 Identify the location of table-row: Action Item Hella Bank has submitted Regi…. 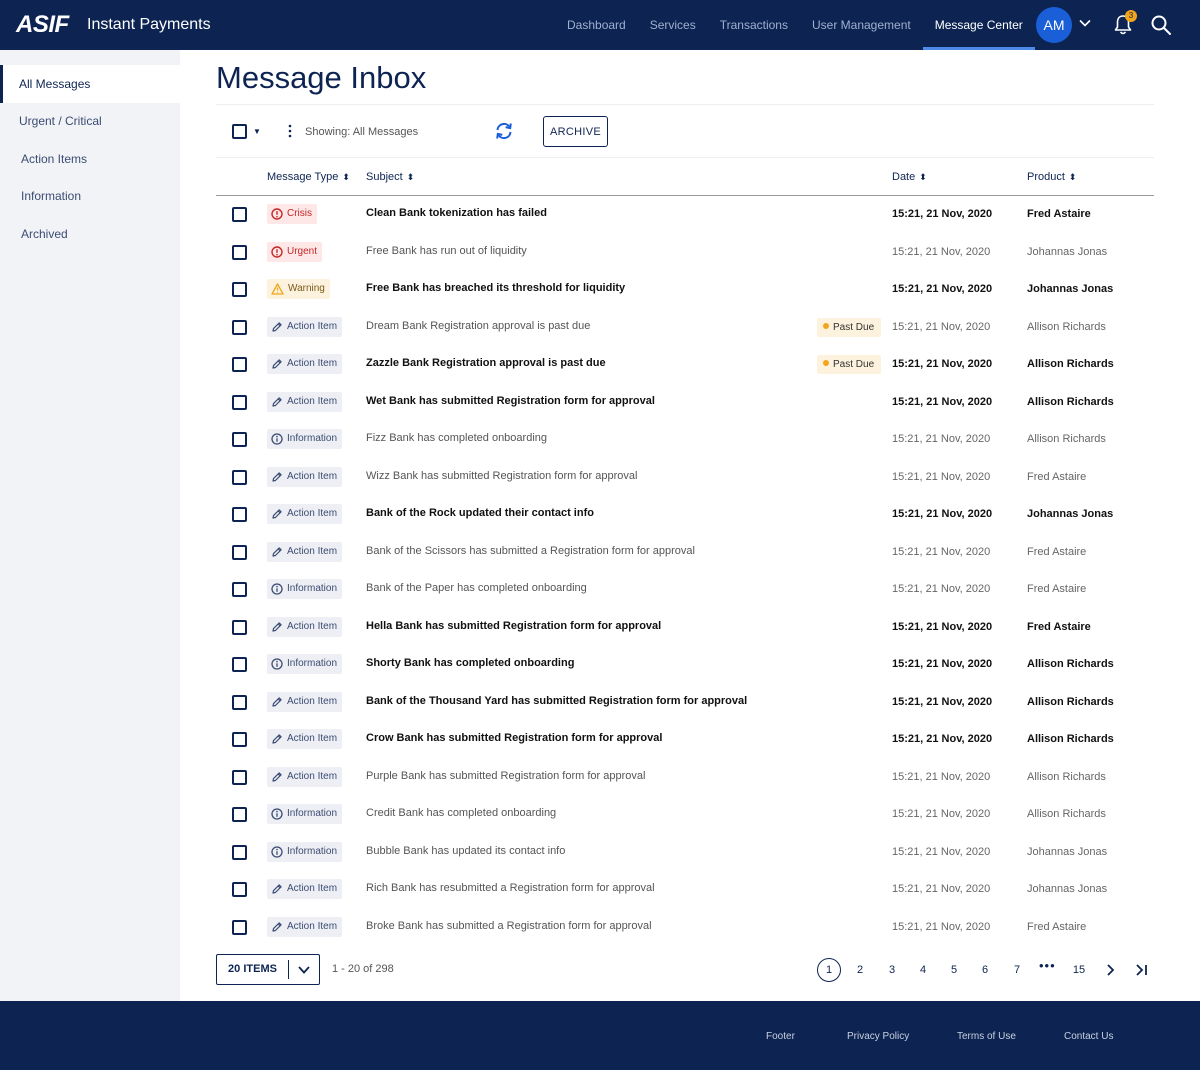
(685, 628).